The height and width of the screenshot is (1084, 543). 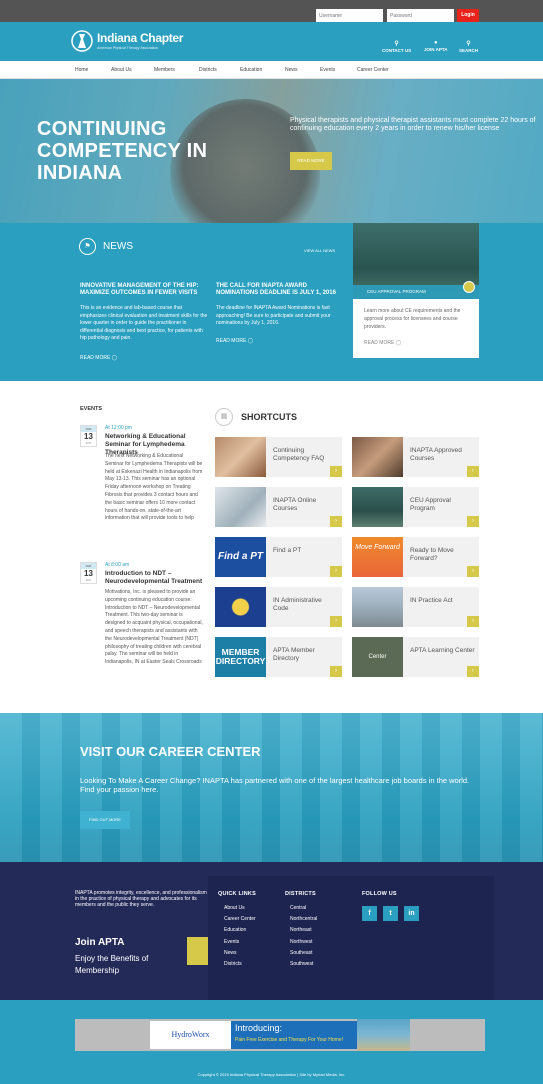 I want to click on location-pin-icon: ⚲, so click(x=396, y=44).